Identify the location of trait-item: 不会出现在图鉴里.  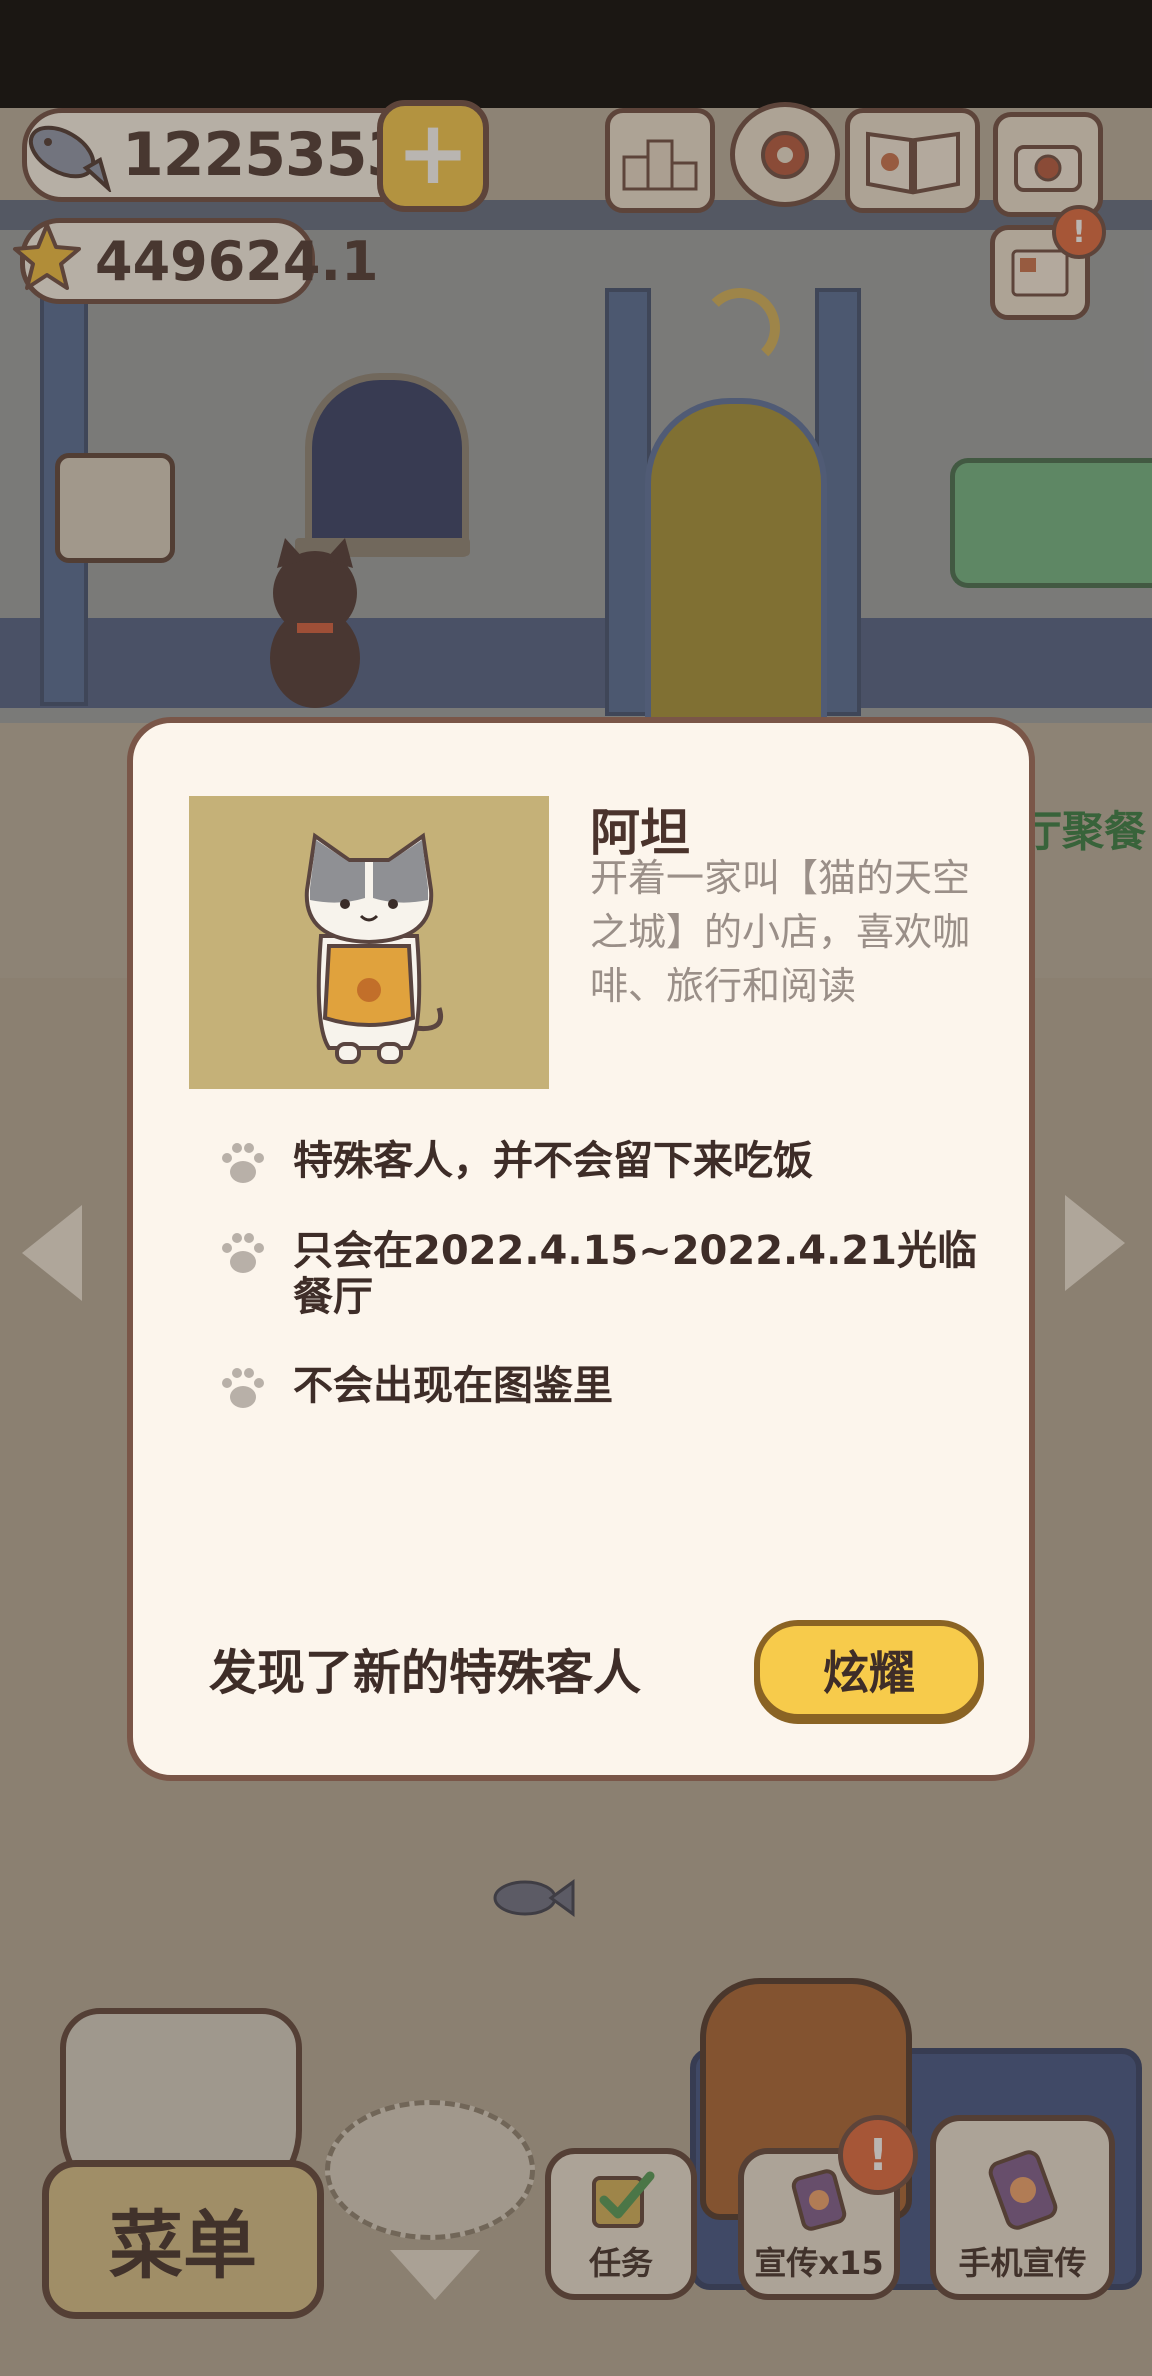
(598, 1388).